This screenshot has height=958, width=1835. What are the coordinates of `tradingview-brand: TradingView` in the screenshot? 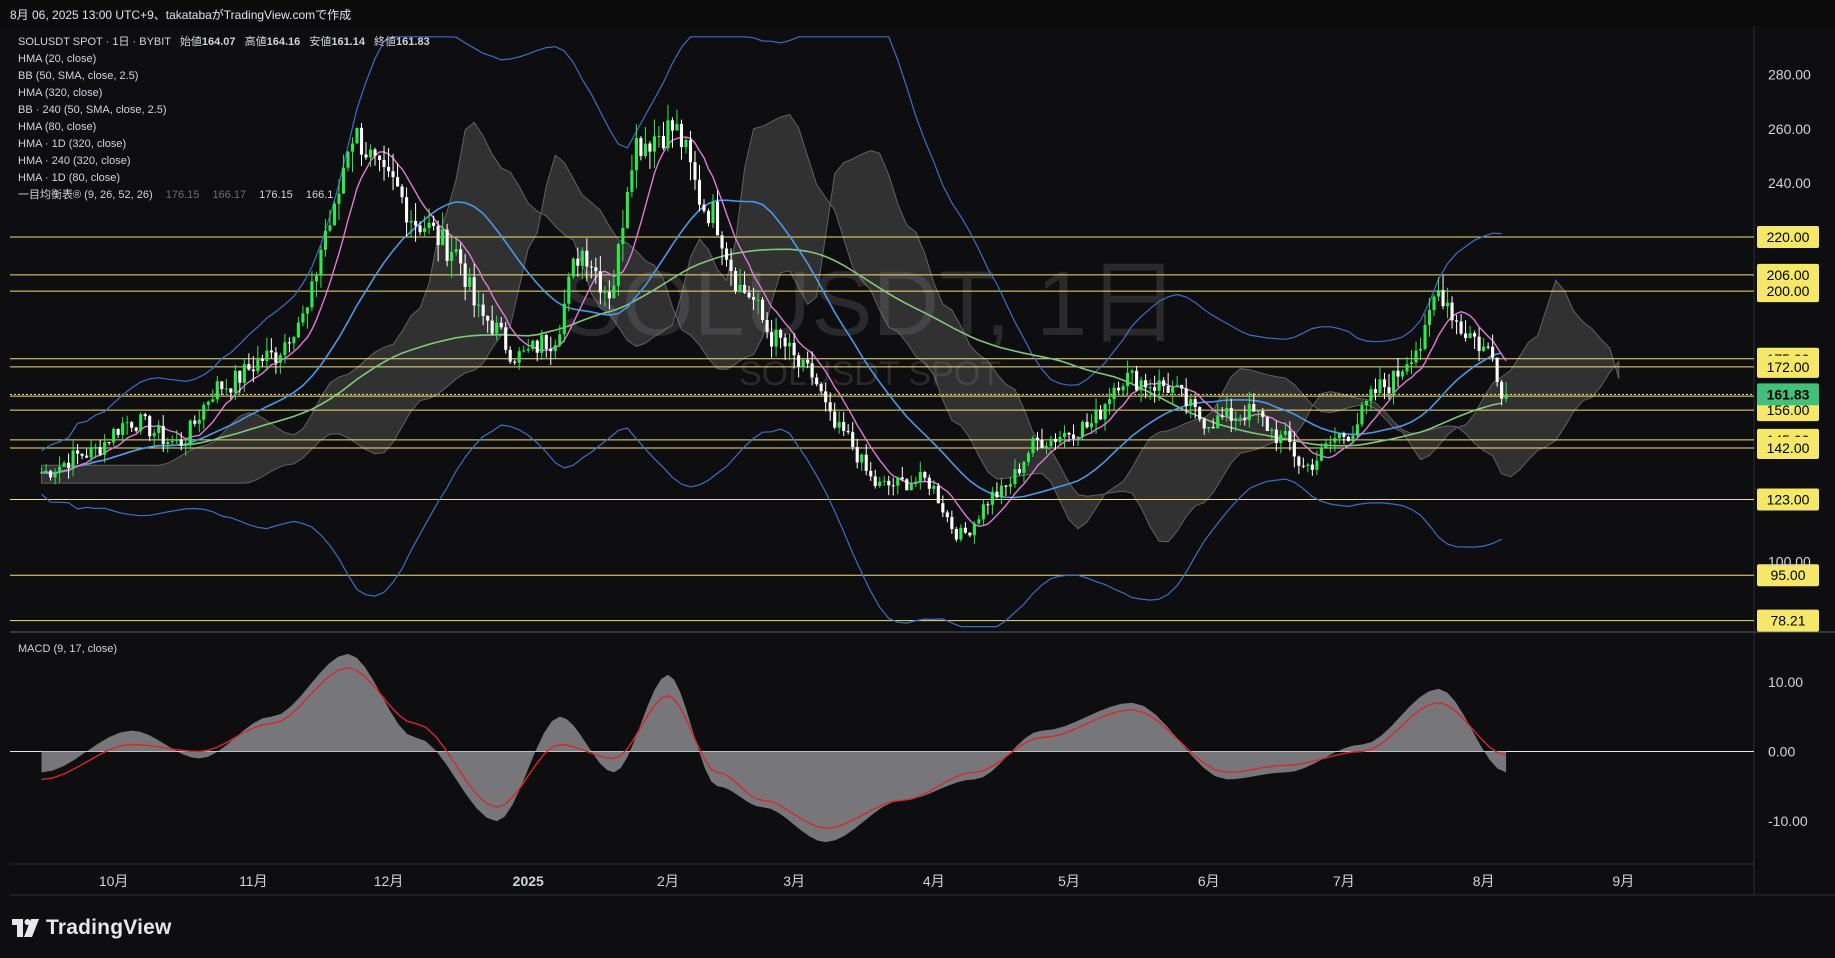 It's located at (92, 928).